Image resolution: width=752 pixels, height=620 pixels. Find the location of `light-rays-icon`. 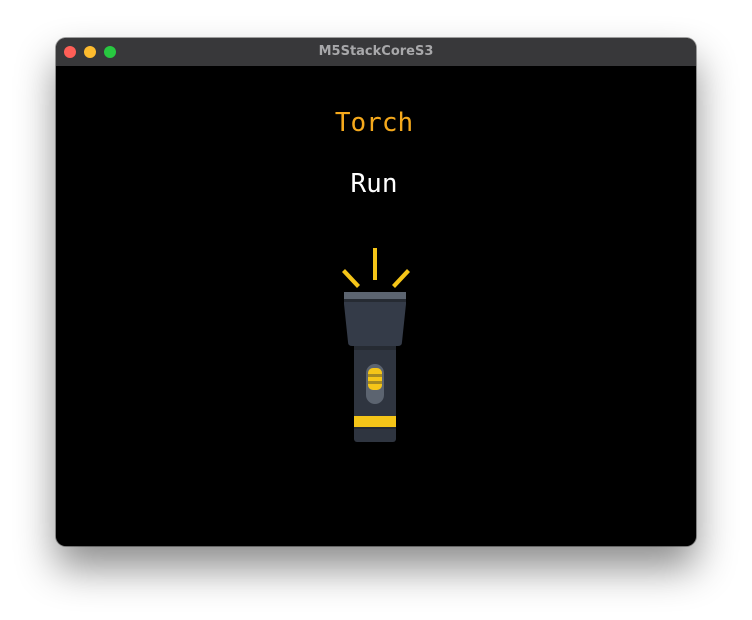

light-rays-icon is located at coordinates (376, 268).